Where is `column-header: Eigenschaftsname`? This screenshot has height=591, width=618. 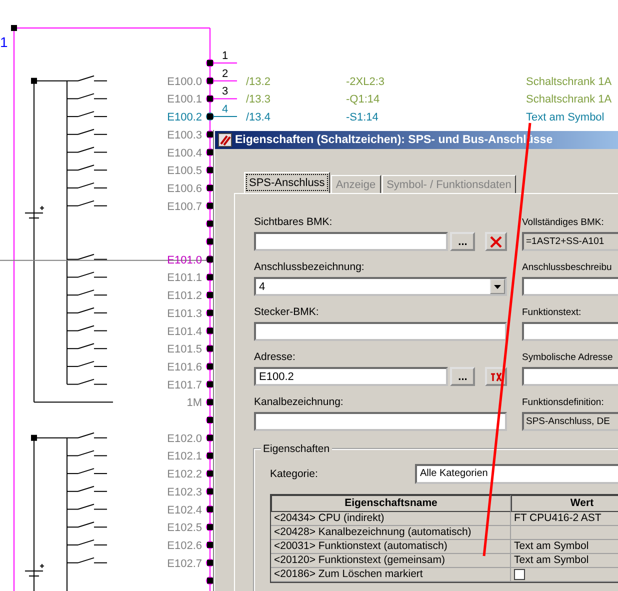 column-header: Eigenschaftsname is located at coordinates (391, 503).